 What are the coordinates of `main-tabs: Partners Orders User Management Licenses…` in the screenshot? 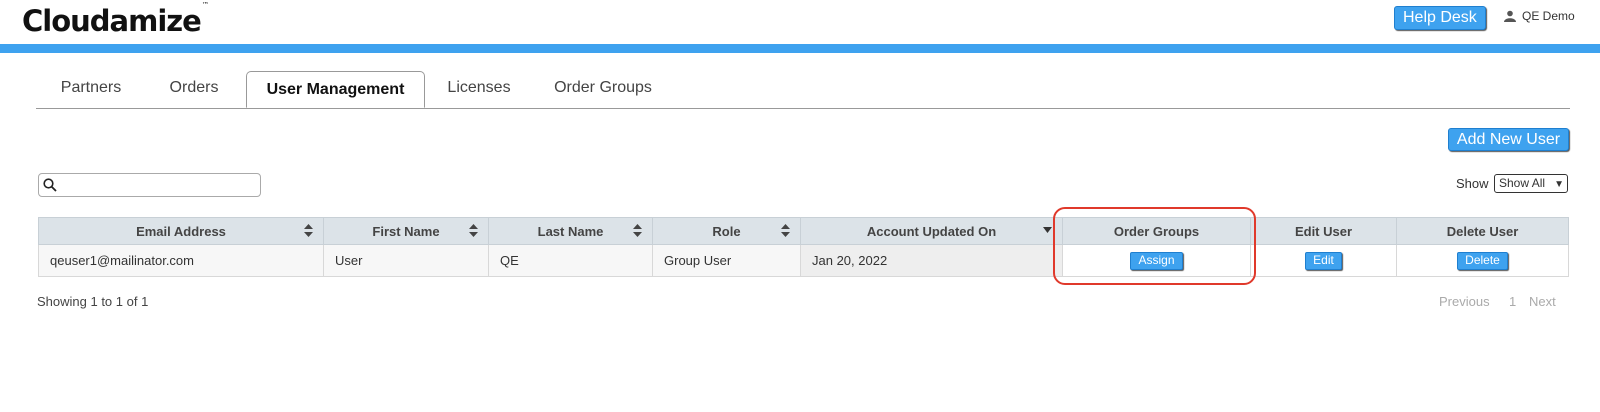 It's located at (803, 90).